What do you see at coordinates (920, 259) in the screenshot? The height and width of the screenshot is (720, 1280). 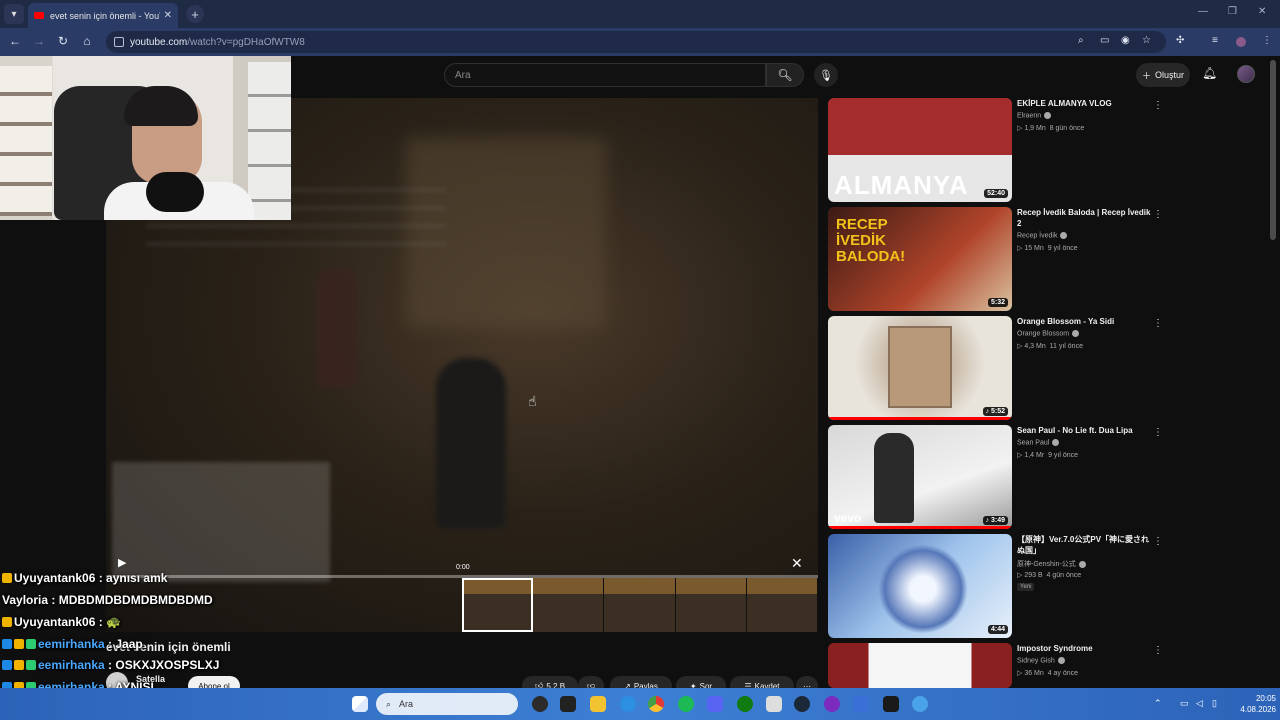 I see `recommendation-thumbnail: RECEP İVEDİK BALODA! 5:32` at bounding box center [920, 259].